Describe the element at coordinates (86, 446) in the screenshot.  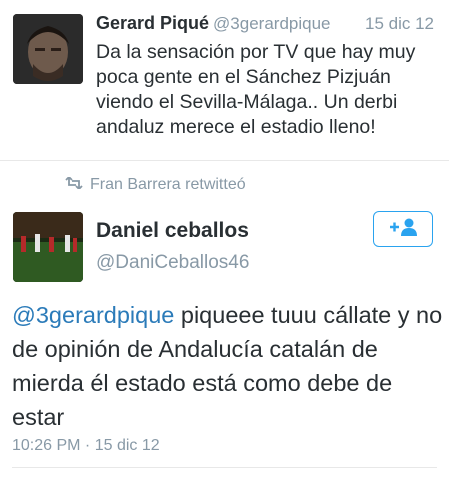
I see `tweet-timestamp: 10:26 PM · 15 dic 12` at that location.